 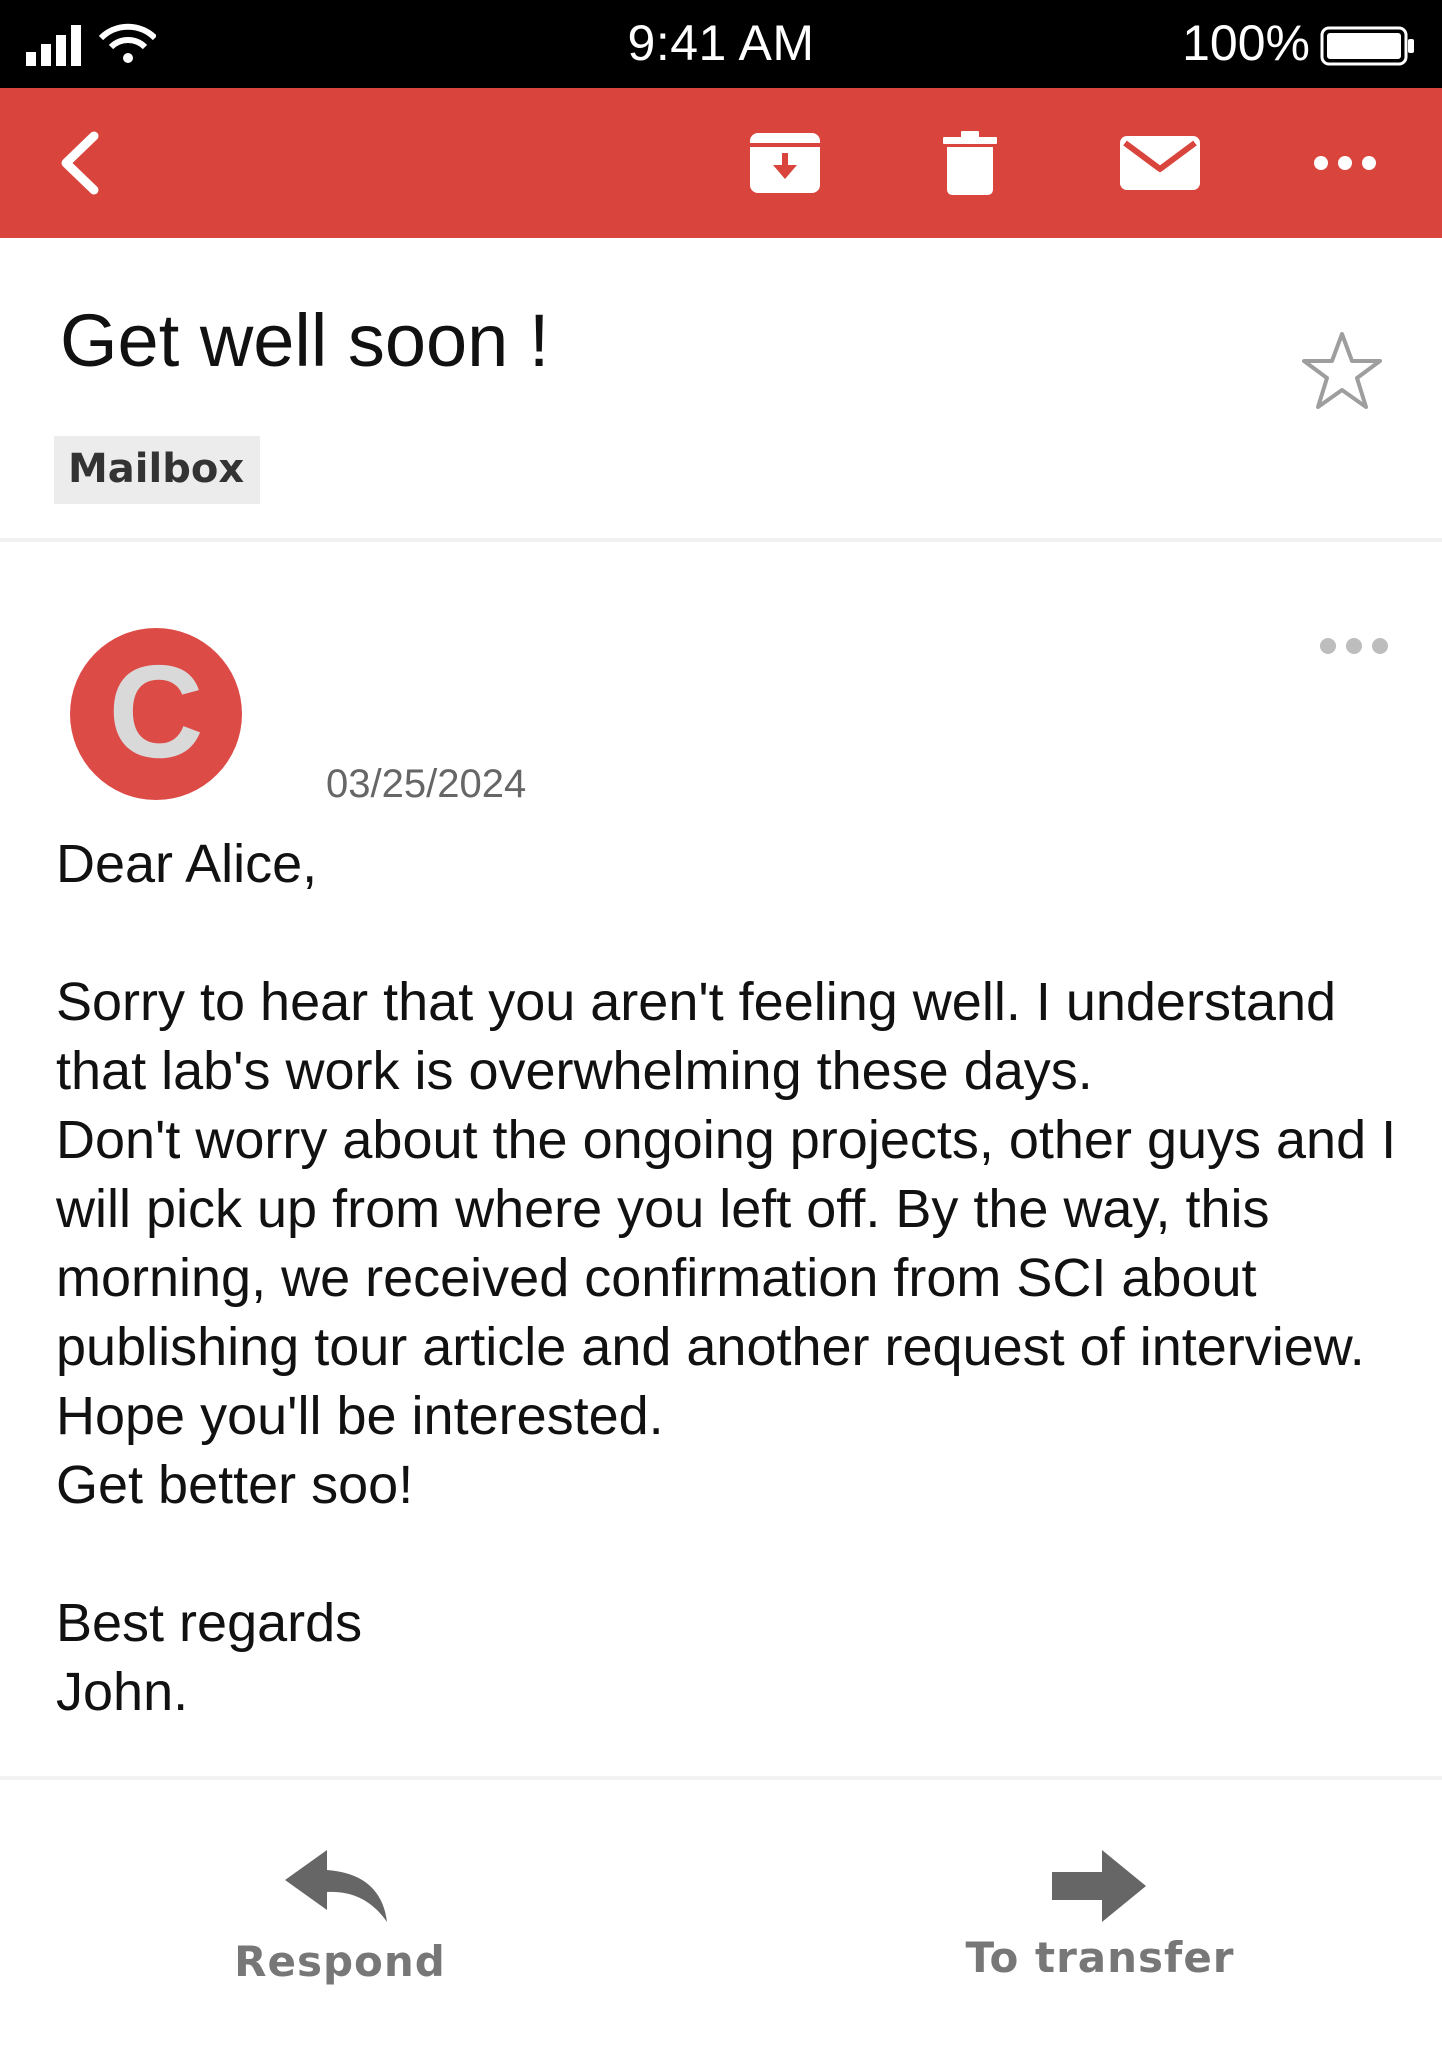 I want to click on delete-button, so click(x=970, y=163).